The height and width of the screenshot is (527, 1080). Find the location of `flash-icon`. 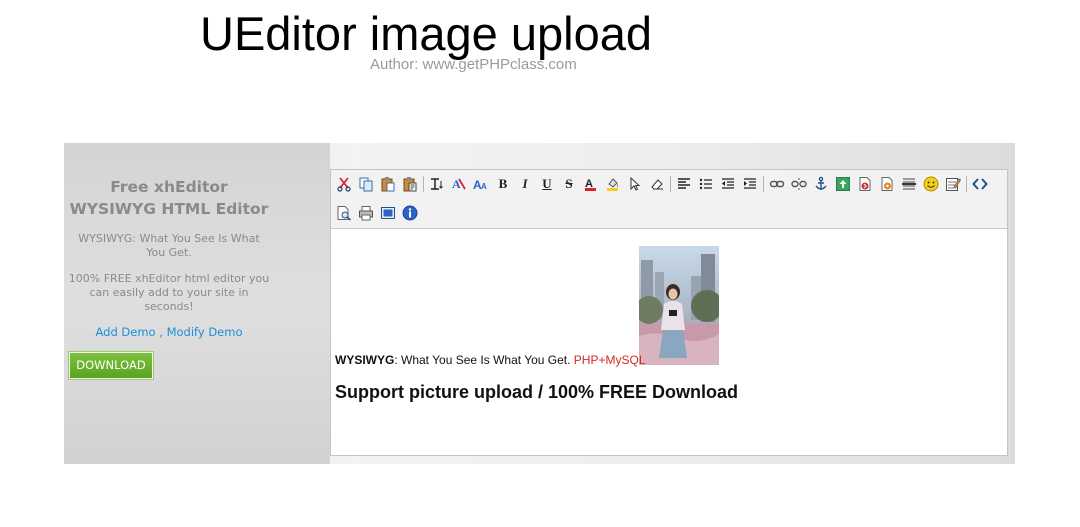

flash-icon is located at coordinates (865, 184).